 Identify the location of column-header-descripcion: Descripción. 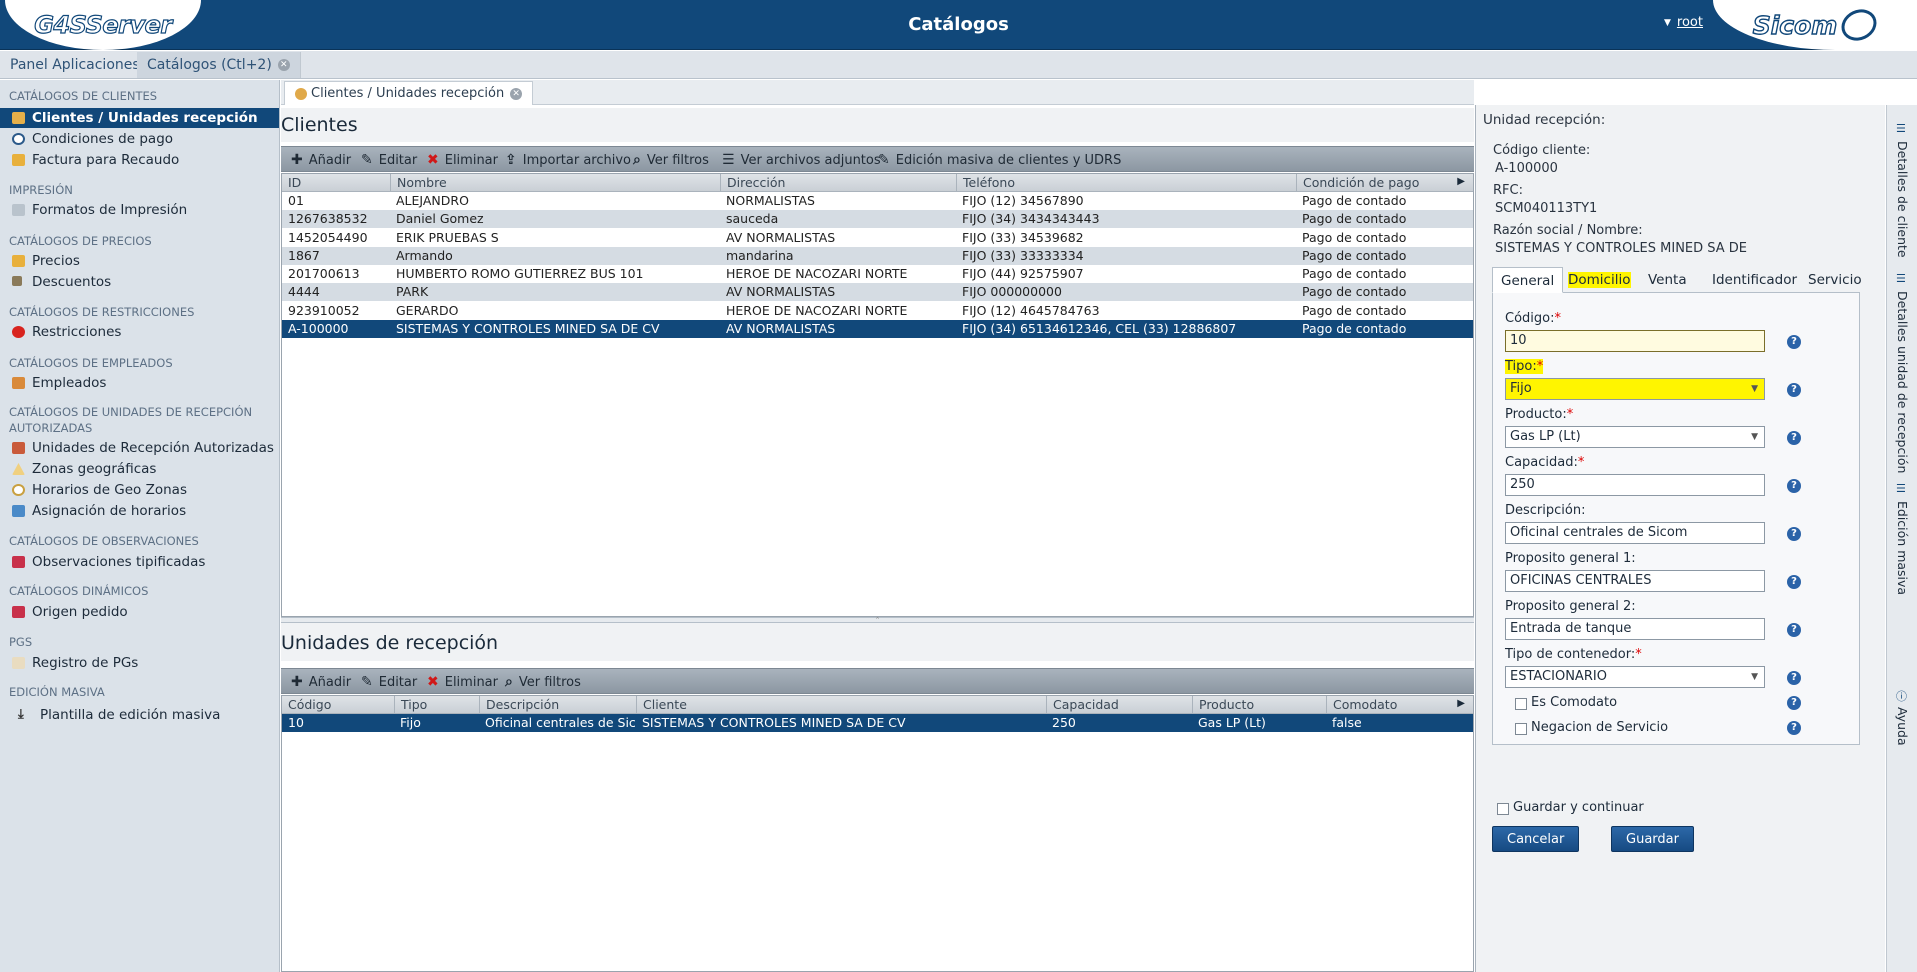
(557, 705).